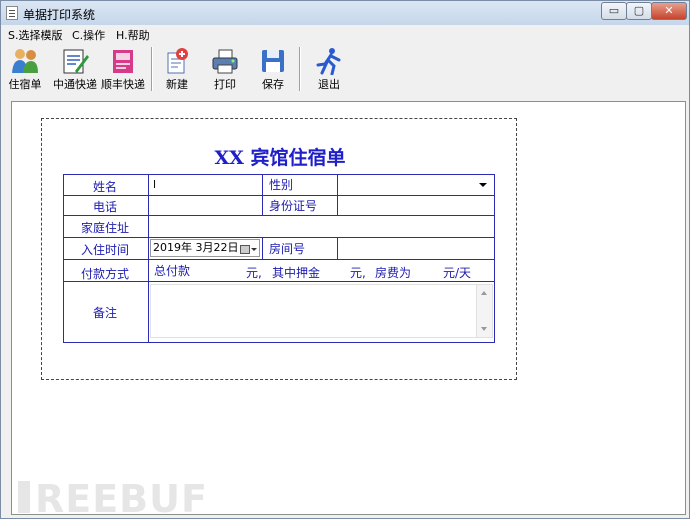 This screenshot has height=519, width=690. What do you see at coordinates (205, 185) in the screenshot?
I see `name-input: l` at bounding box center [205, 185].